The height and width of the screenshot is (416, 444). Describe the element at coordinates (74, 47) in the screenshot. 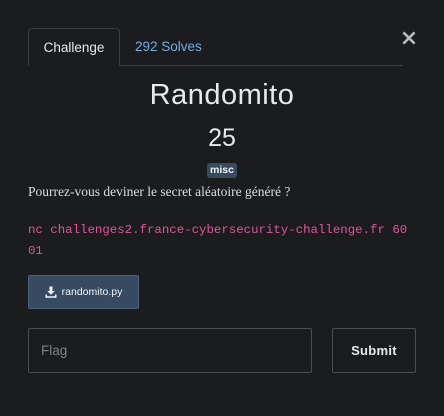

I see `tab-challenge: Challenge` at that location.